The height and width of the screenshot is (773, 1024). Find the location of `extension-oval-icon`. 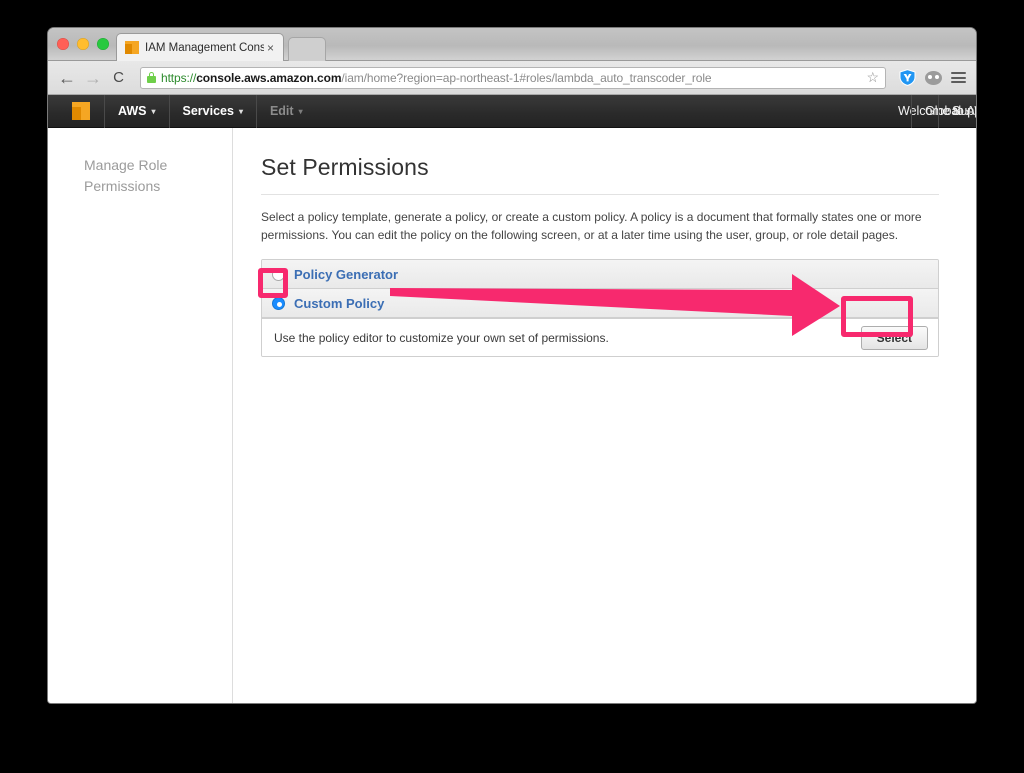

extension-oval-icon is located at coordinates (933, 77).